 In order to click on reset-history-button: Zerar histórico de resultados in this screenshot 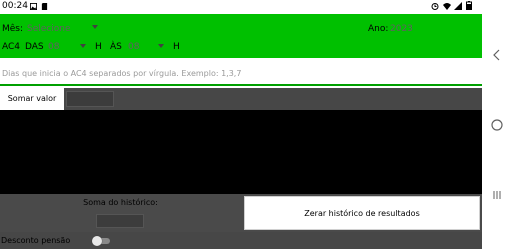, I will do `click(362, 213)`.